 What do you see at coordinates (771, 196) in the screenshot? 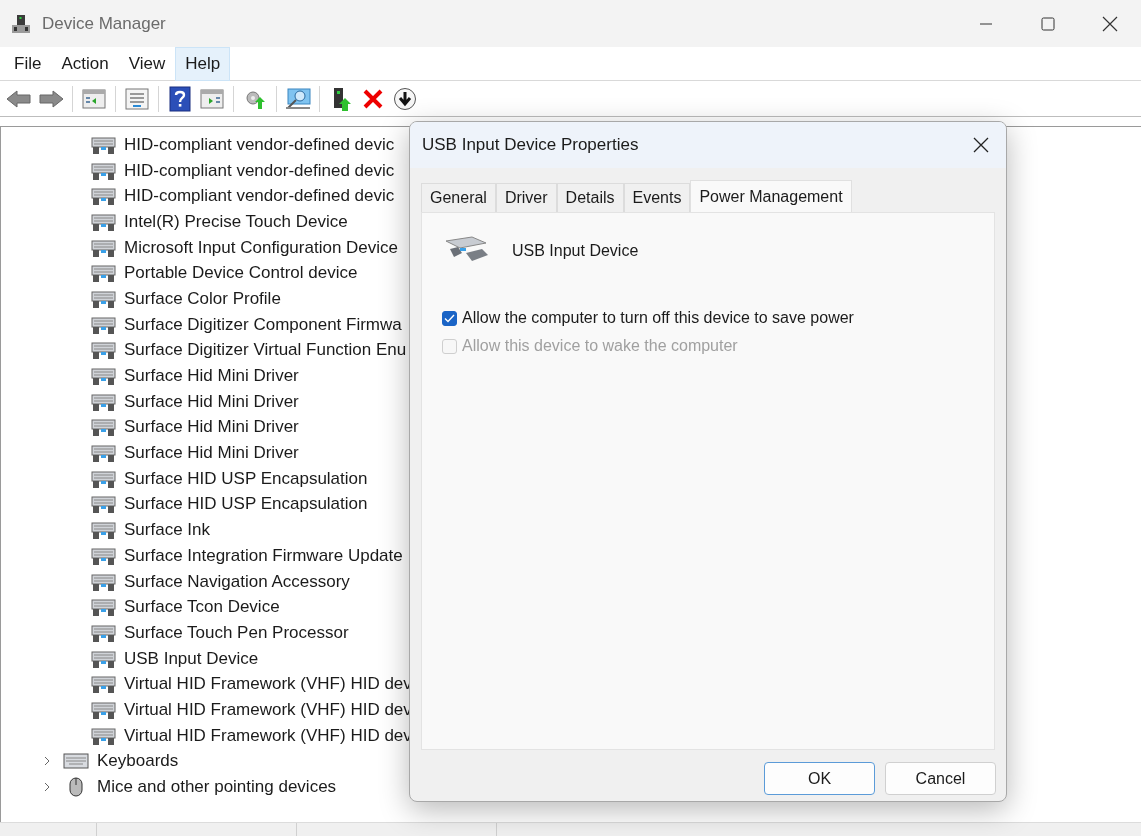
I see `tab: Power Management` at bounding box center [771, 196].